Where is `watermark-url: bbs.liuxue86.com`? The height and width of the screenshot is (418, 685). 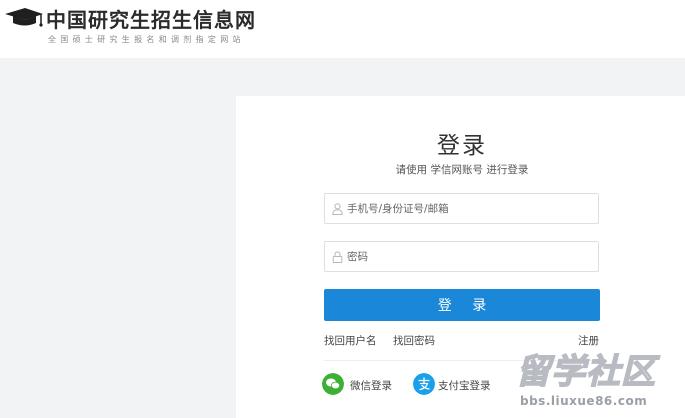 watermark-url: bbs.liuxue86.com is located at coordinates (584, 401).